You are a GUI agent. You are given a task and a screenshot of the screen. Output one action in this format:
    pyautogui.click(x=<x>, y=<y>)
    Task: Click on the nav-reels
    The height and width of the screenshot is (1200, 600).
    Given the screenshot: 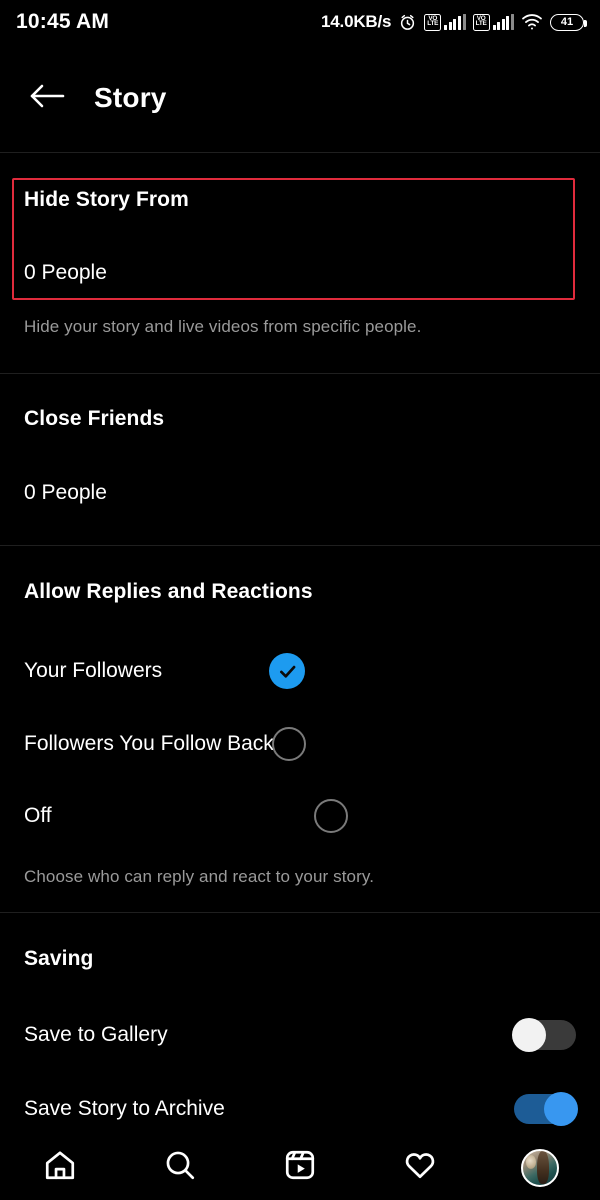 What is the action you would take?
    pyautogui.click(x=300, y=1168)
    